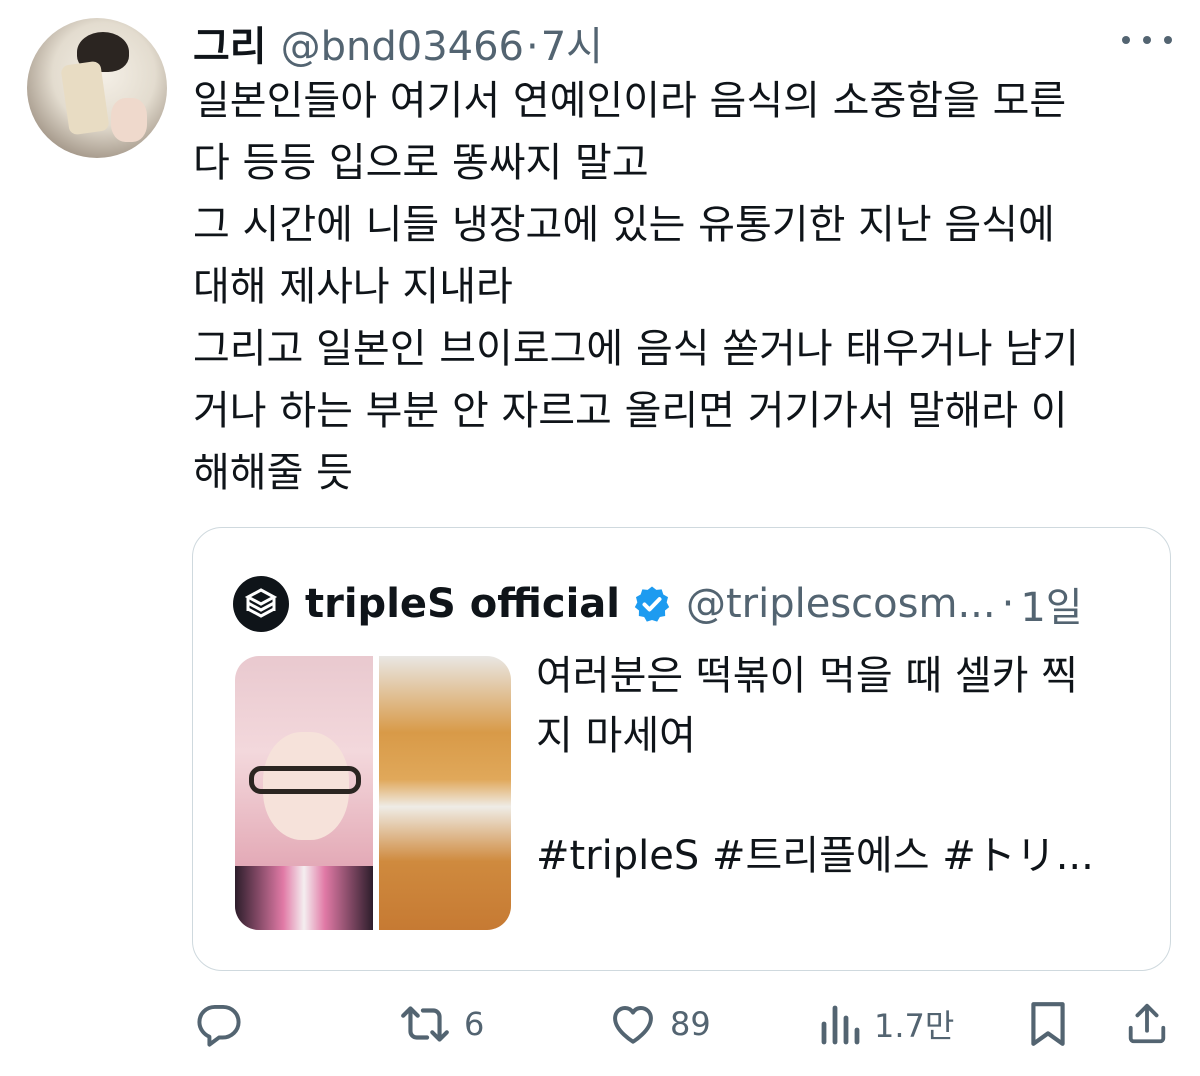 This screenshot has width=1200, height=1076. I want to click on tweet-header: 그리 @bnd03466 · 7시, so click(398, 42).